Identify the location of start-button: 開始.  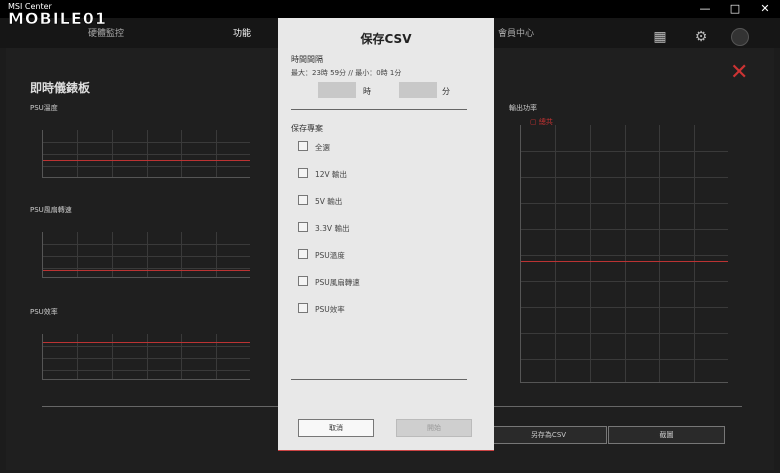
(434, 428).